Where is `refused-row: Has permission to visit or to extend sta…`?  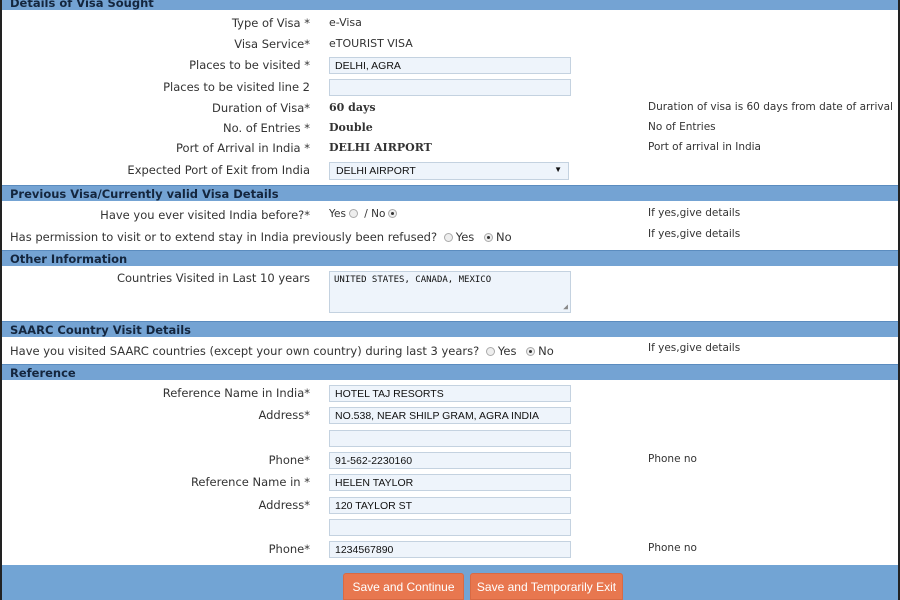 refused-row: Has permission to visit or to extend sta… is located at coordinates (261, 237).